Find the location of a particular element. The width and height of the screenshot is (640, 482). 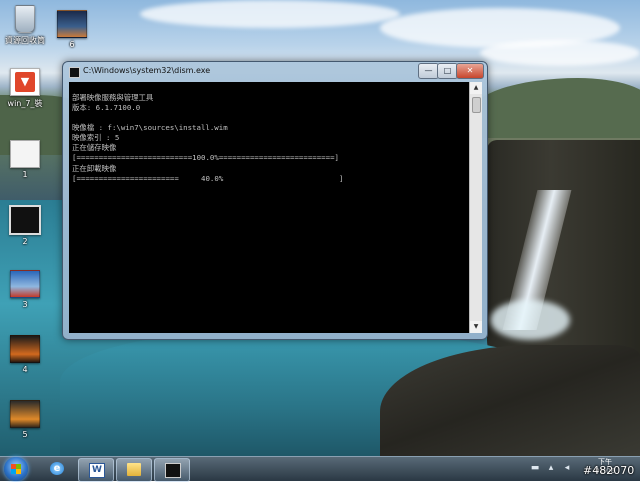

word-document-icon: W is located at coordinates (97, 470).